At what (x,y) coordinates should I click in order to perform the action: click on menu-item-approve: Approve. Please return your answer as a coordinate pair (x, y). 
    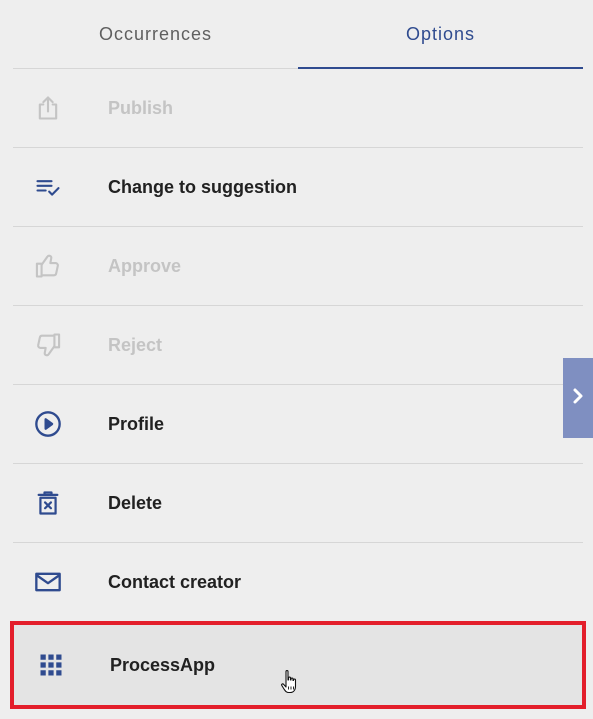
    Looking at the image, I should click on (298, 266).